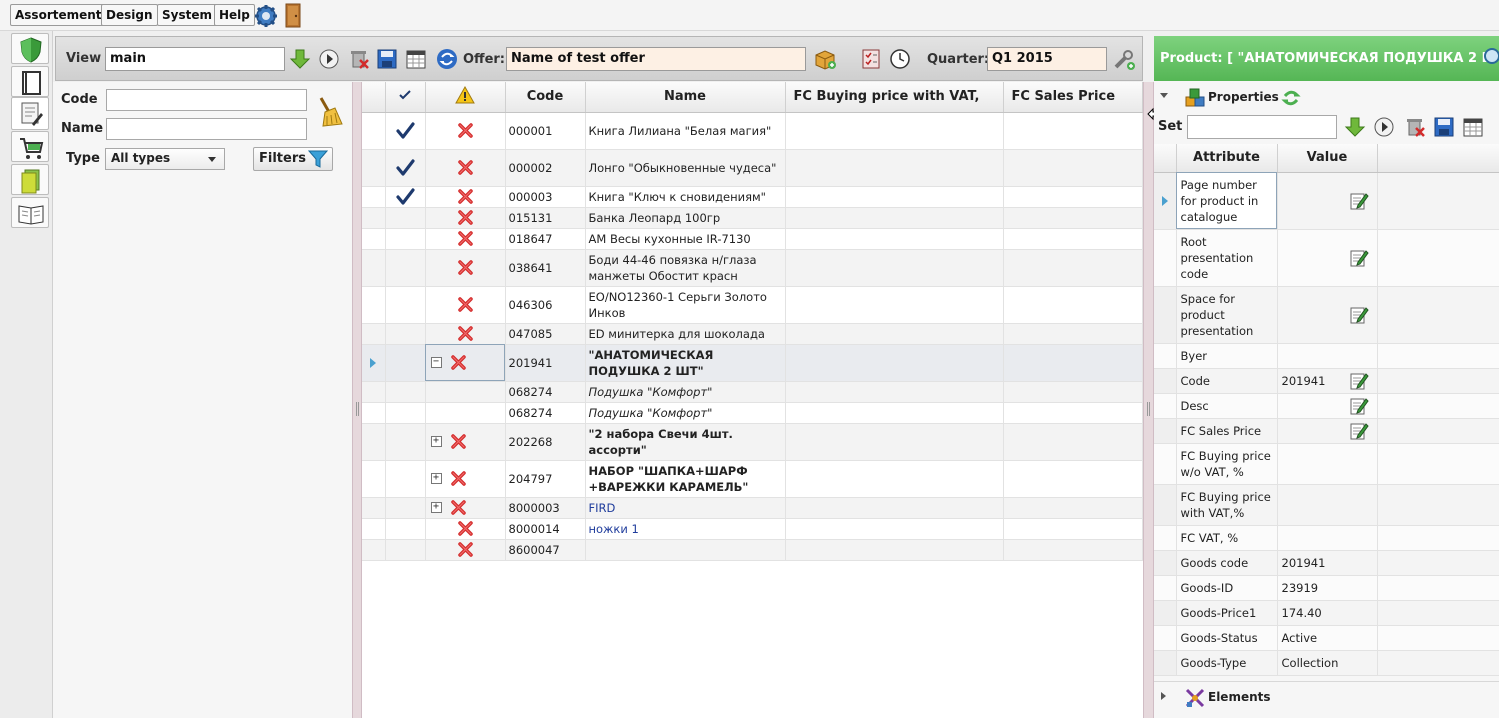 This screenshot has height=718, width=1499. What do you see at coordinates (416, 59) in the screenshot?
I see `calendar-icon` at bounding box center [416, 59].